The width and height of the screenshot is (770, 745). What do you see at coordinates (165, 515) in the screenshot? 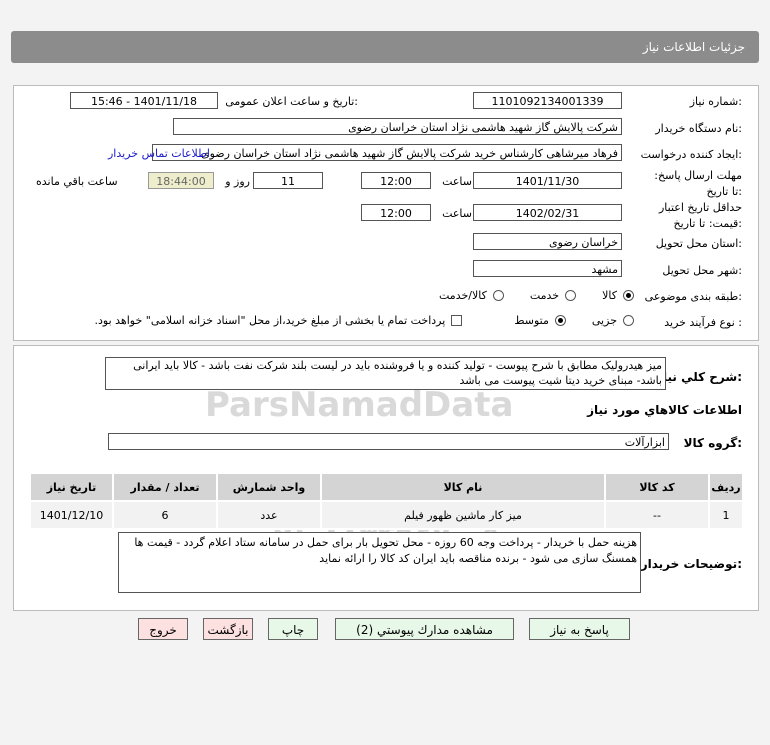
I see `cell-qty: 6` at bounding box center [165, 515].